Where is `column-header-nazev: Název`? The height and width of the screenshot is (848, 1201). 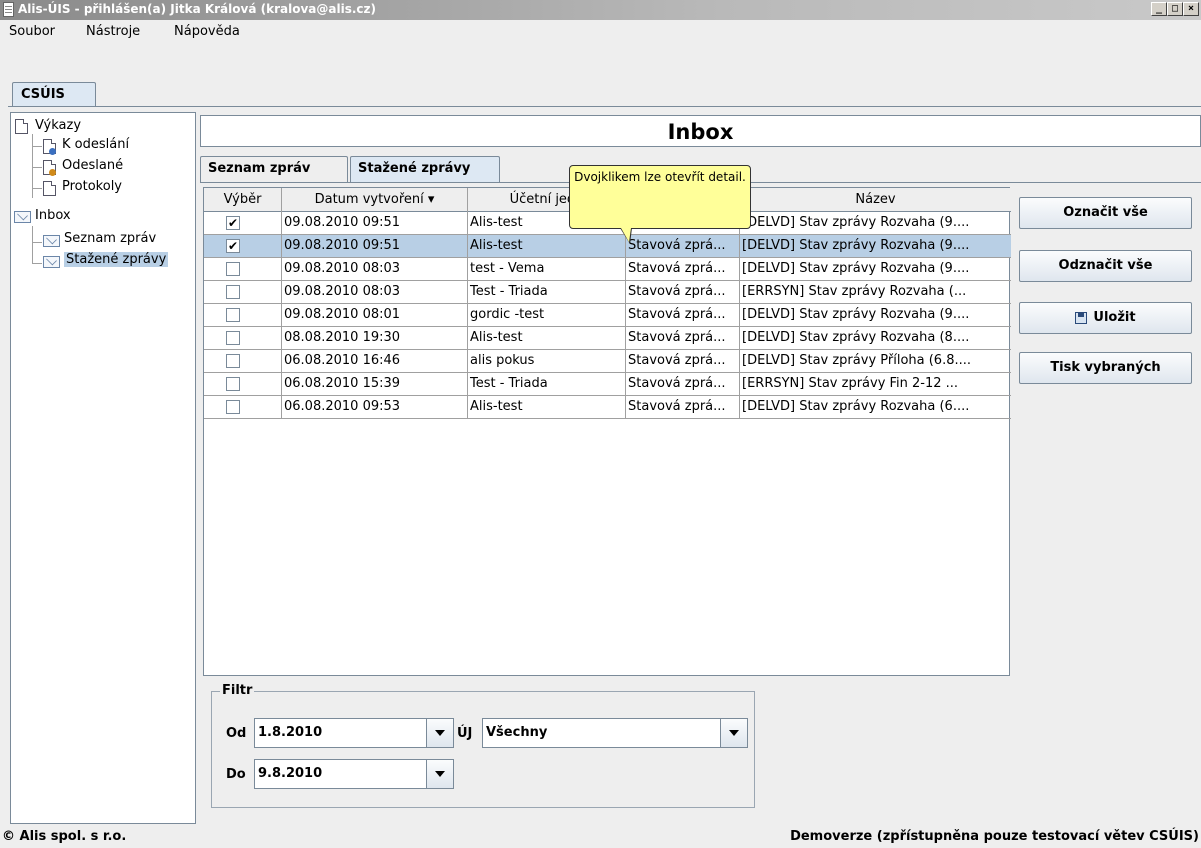
column-header-nazev: Název is located at coordinates (875, 200).